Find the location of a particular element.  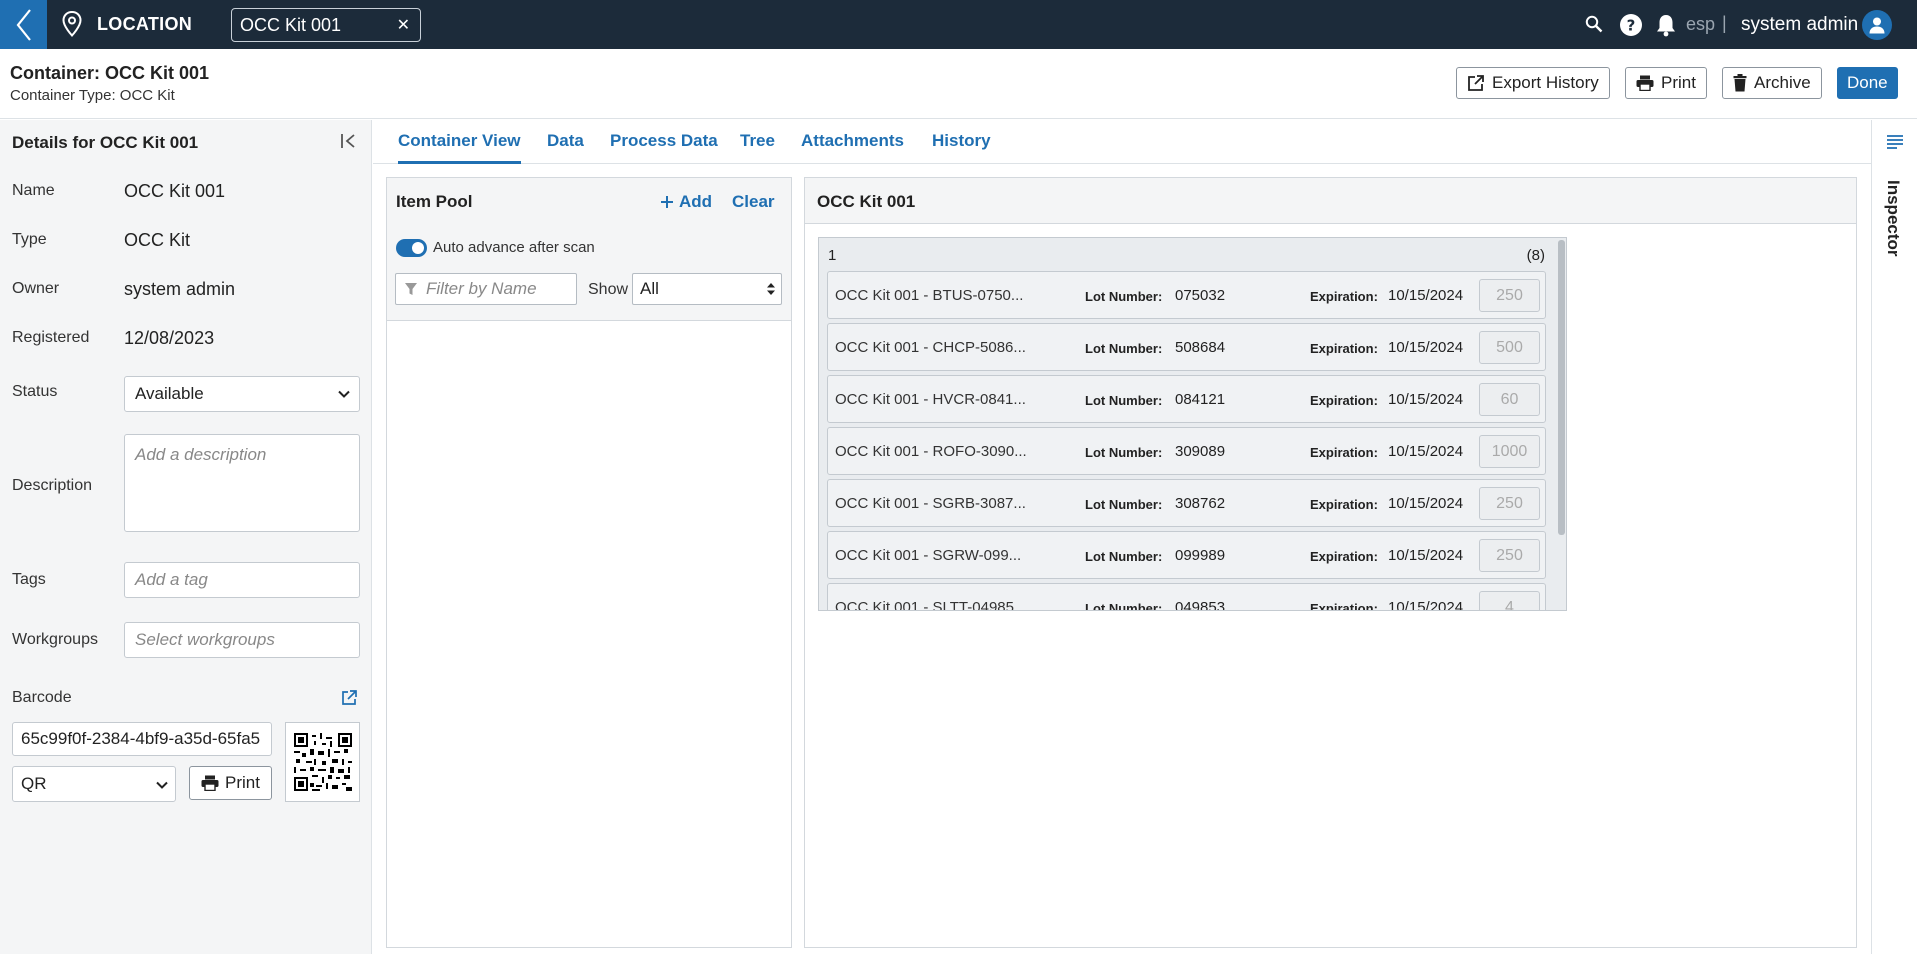

item-pool-title: Item Pool is located at coordinates (434, 201).